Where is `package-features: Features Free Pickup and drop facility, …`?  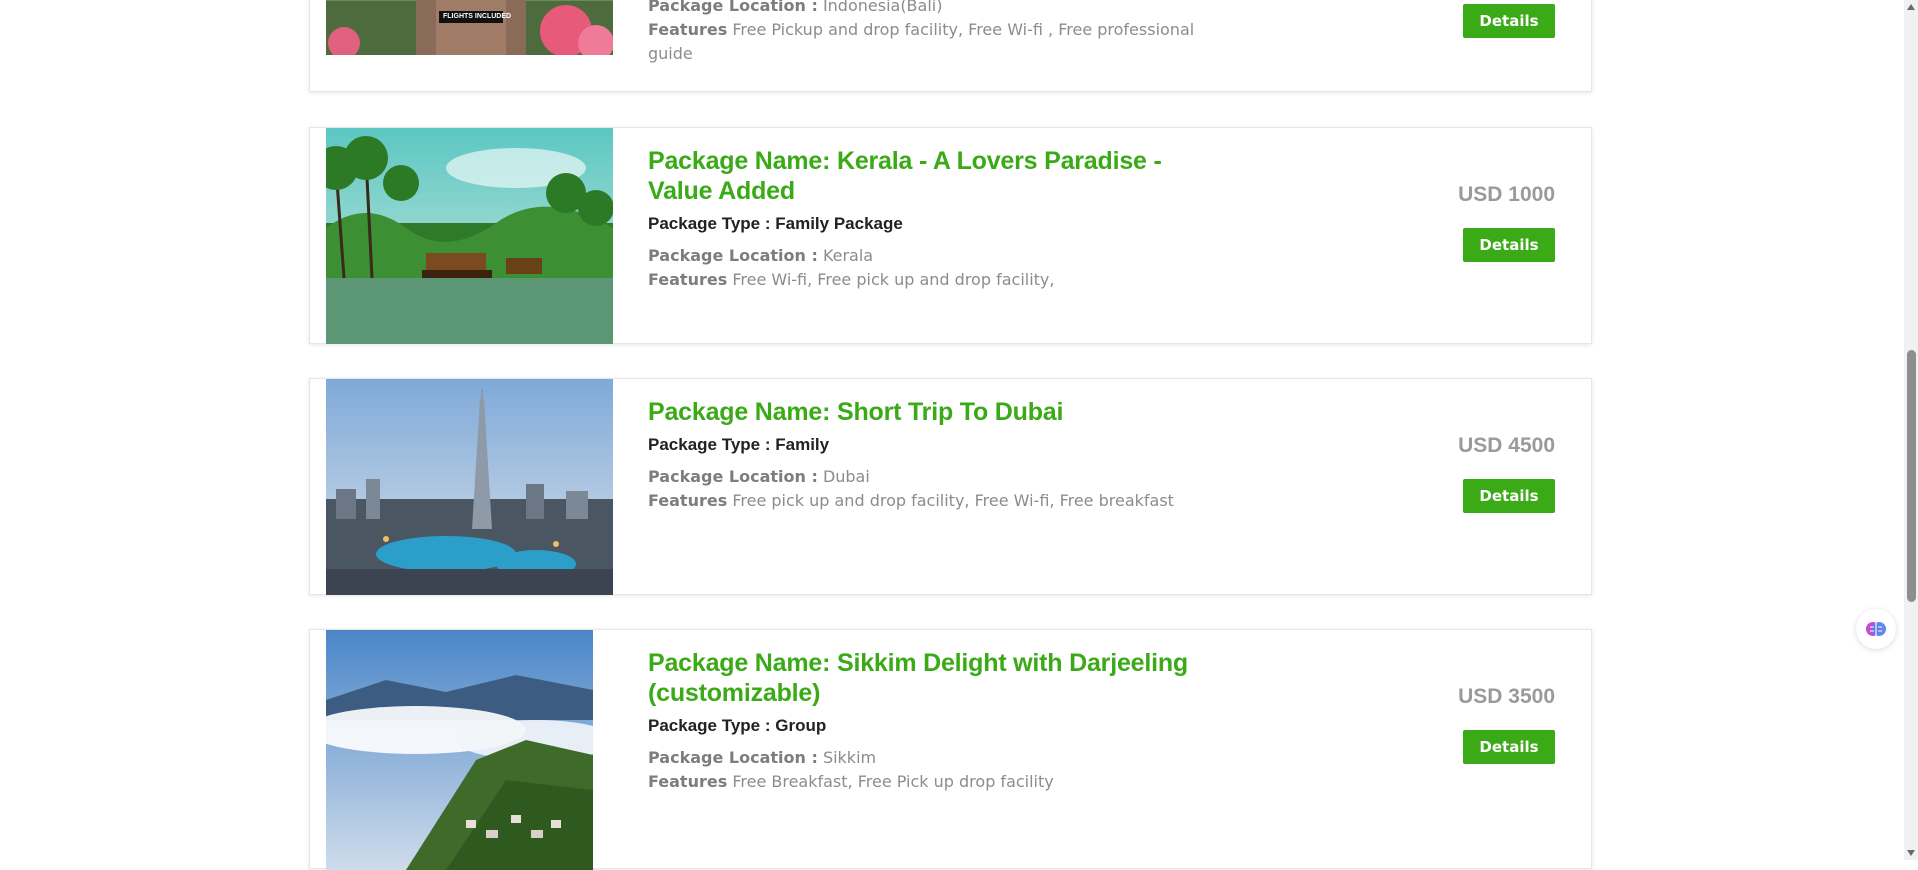 package-features: Features Free Pickup and drop facility, … is located at coordinates (938, 42).